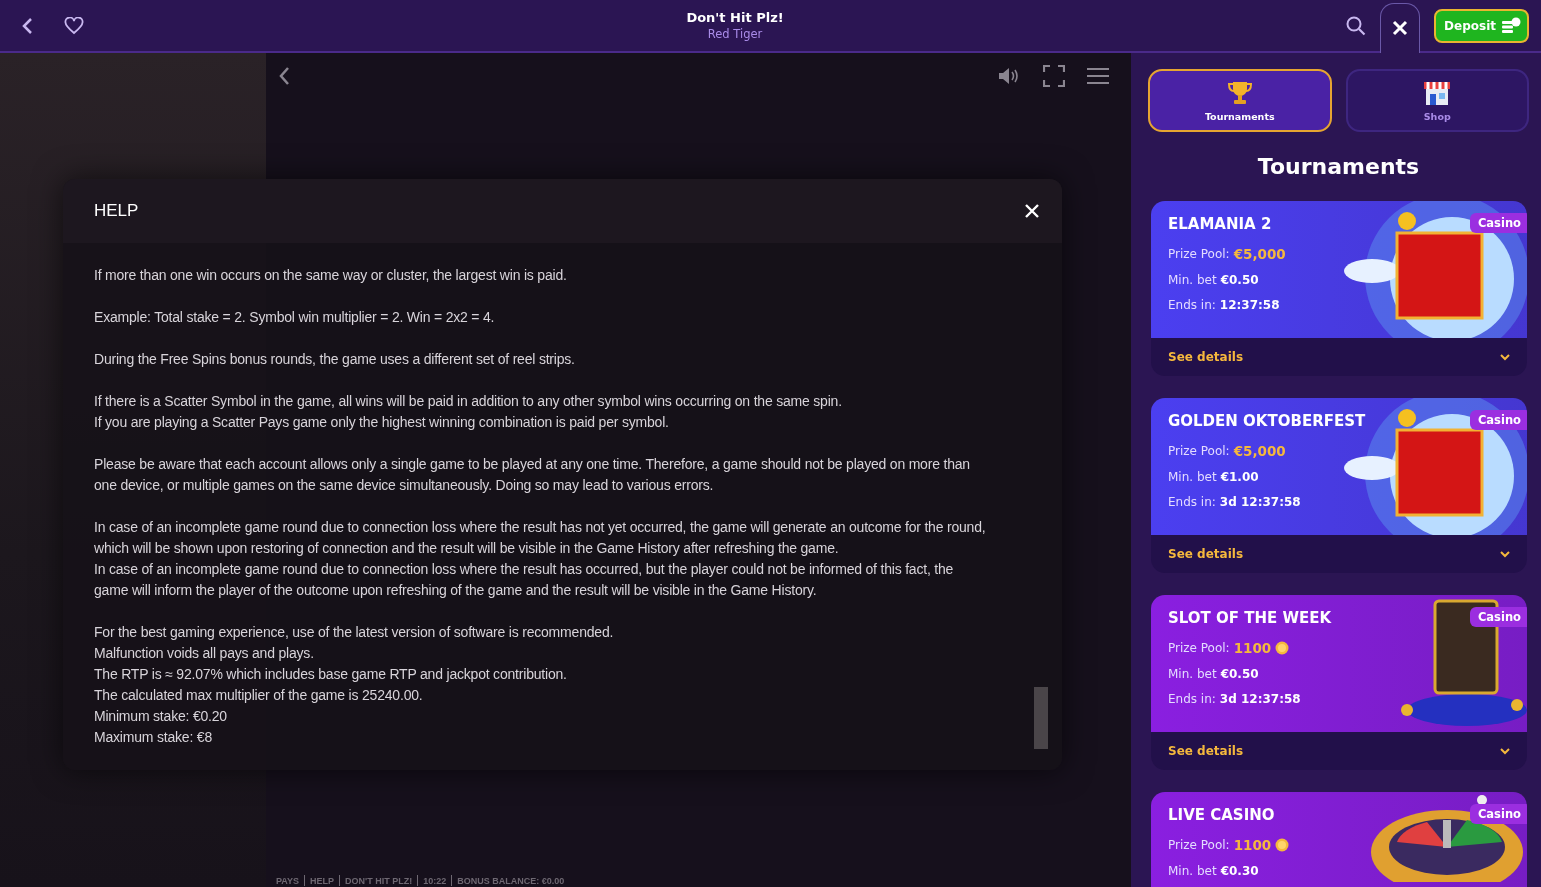 The image size is (1541, 887). What do you see at coordinates (287, 881) in the screenshot?
I see `status-item: PAYS` at bounding box center [287, 881].